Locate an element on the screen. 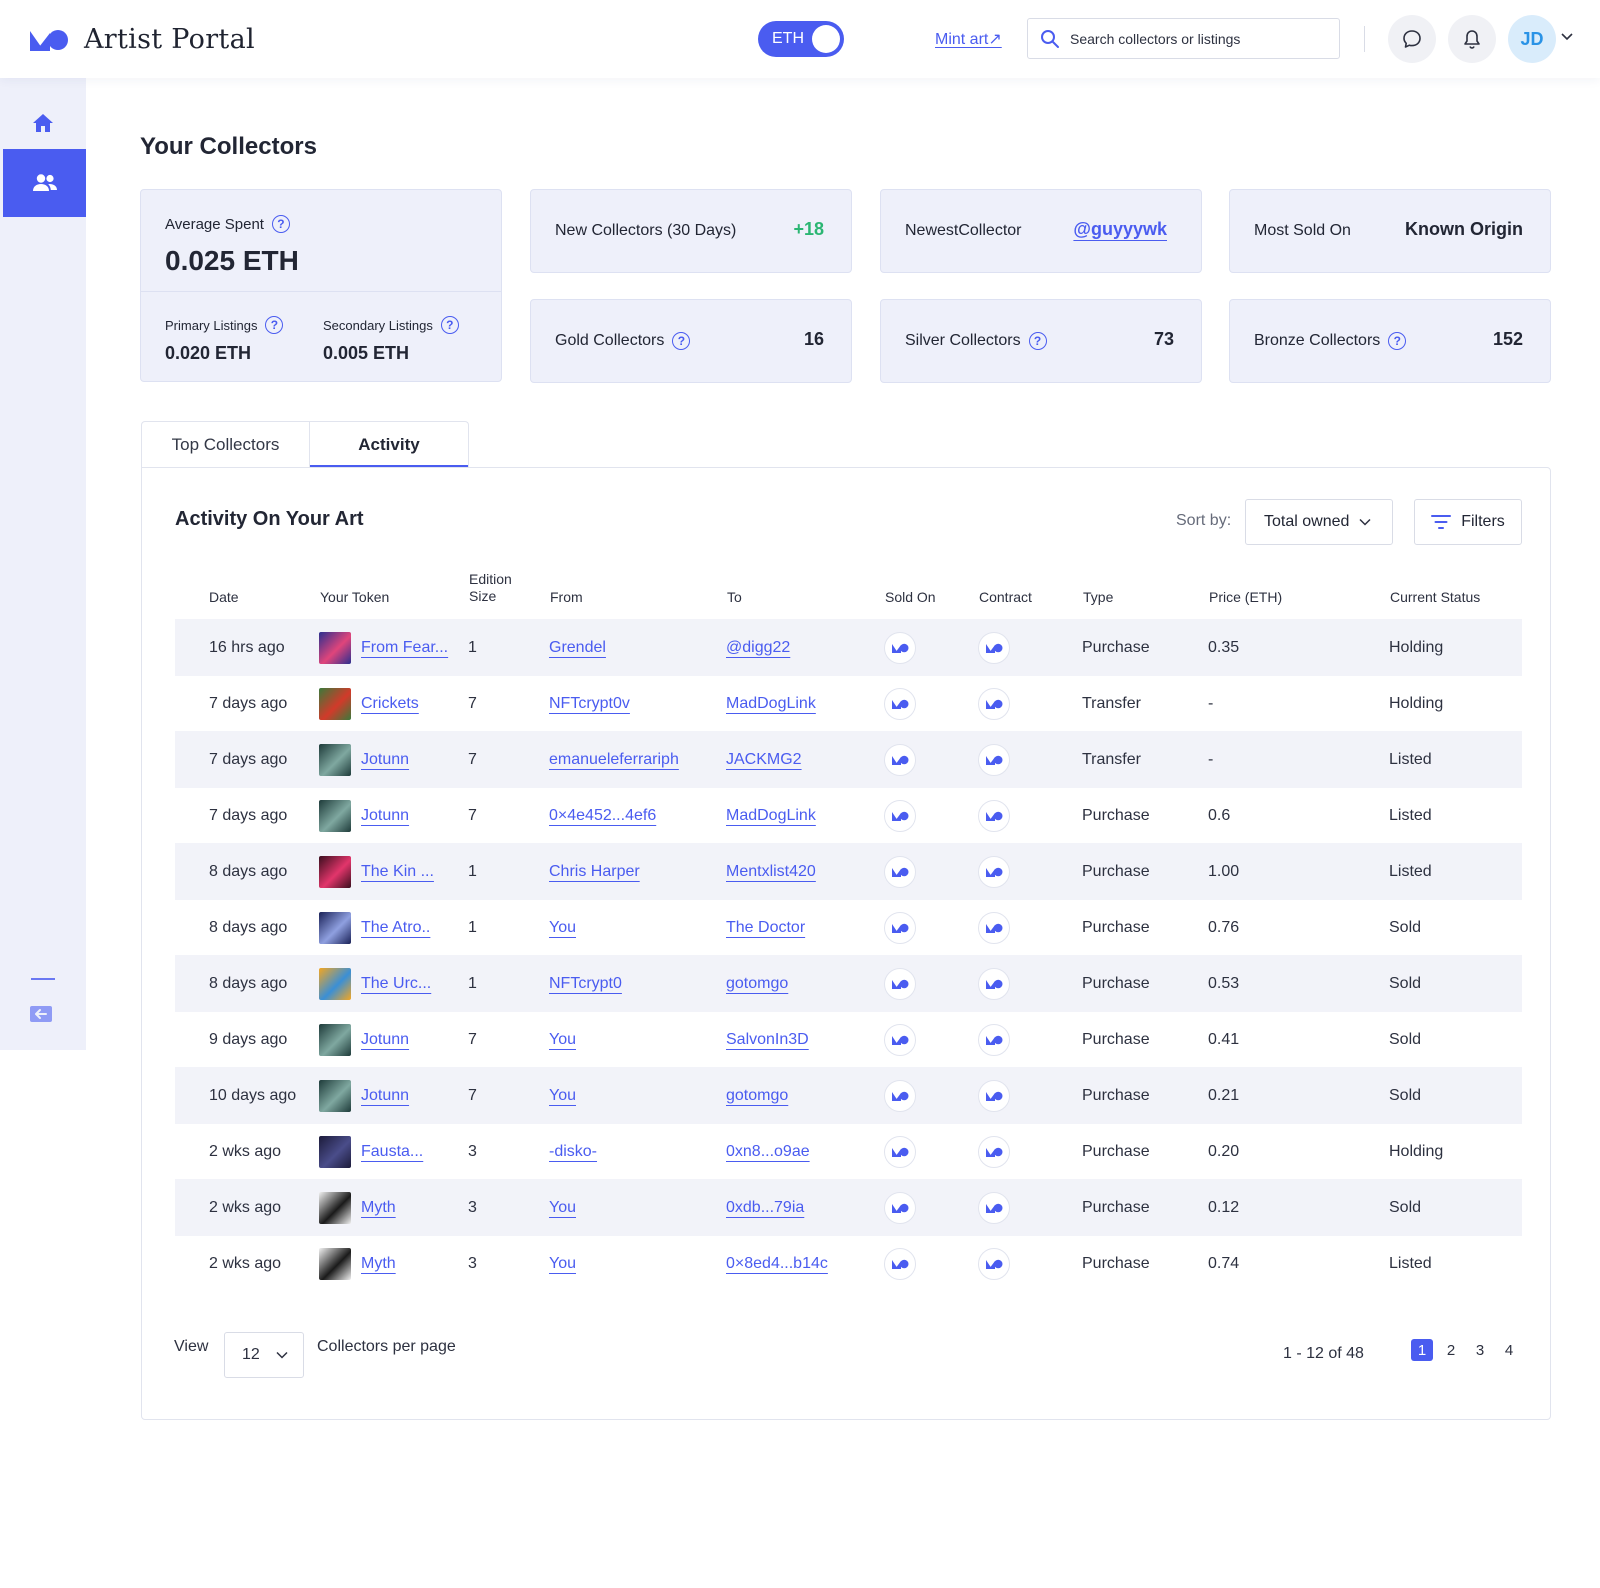 The width and height of the screenshot is (1600, 1588). from-link: emanueleferrariph is located at coordinates (614, 760).